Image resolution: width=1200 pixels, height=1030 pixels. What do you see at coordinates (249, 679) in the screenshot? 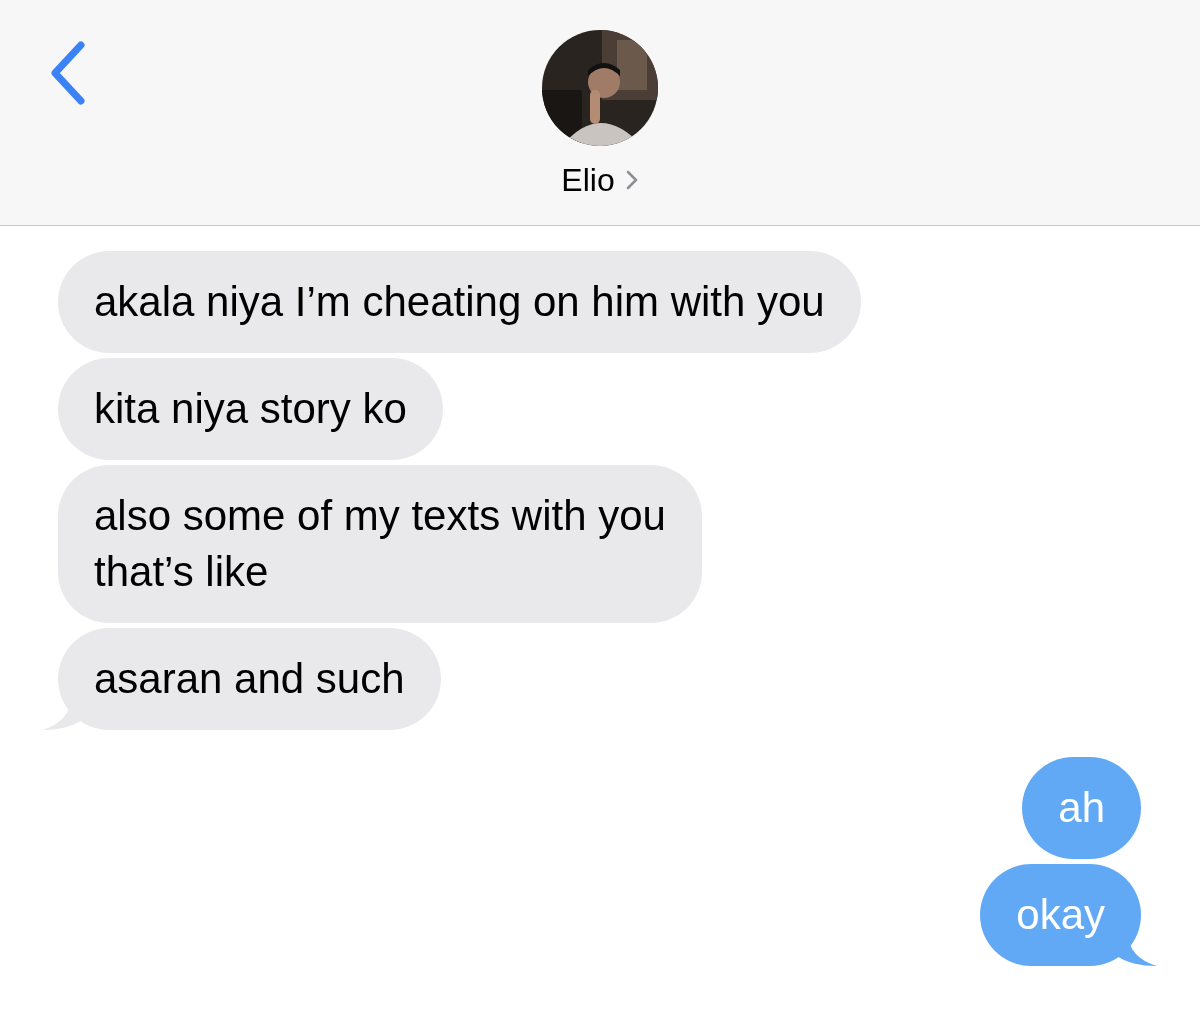
I see `received-message-bubble: asaran and such` at bounding box center [249, 679].